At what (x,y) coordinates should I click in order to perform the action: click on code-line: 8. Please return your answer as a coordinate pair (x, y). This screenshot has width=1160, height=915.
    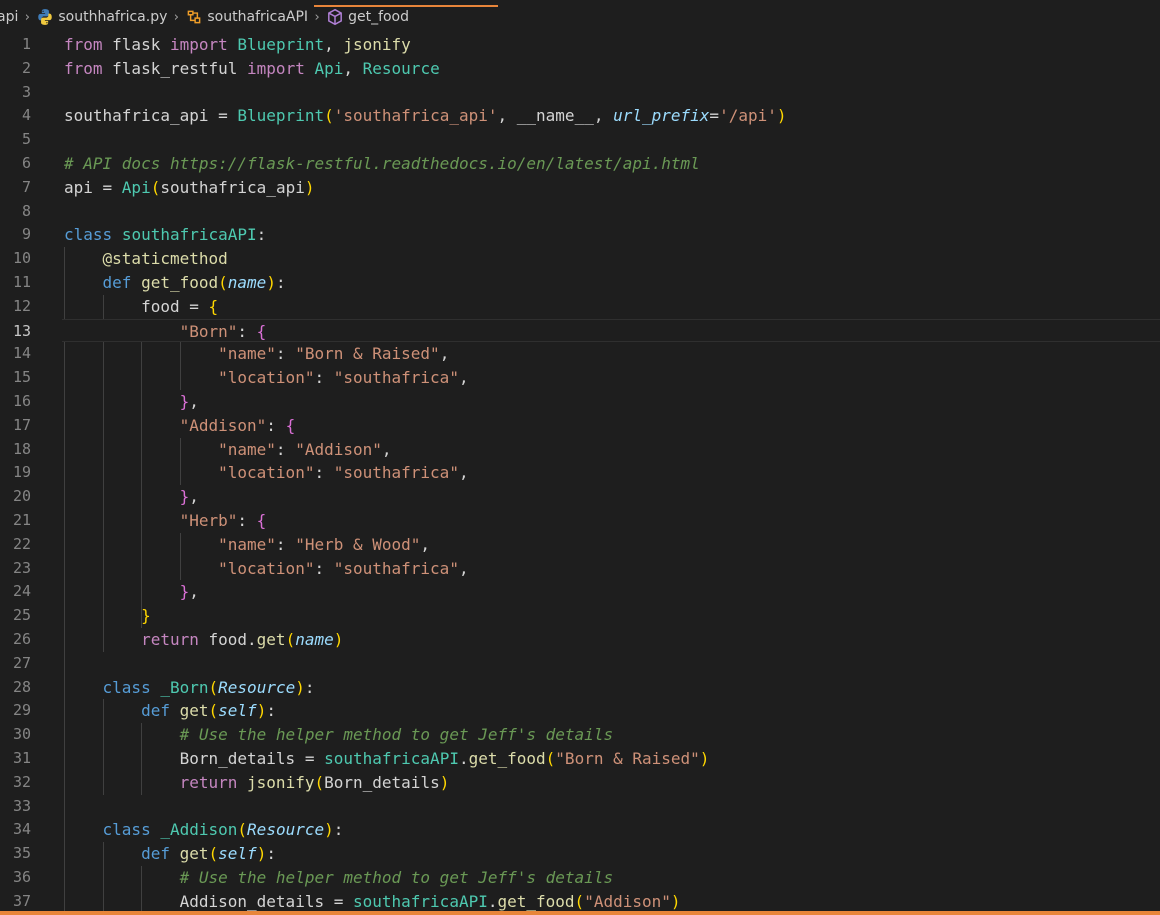
    Looking at the image, I should click on (580, 212).